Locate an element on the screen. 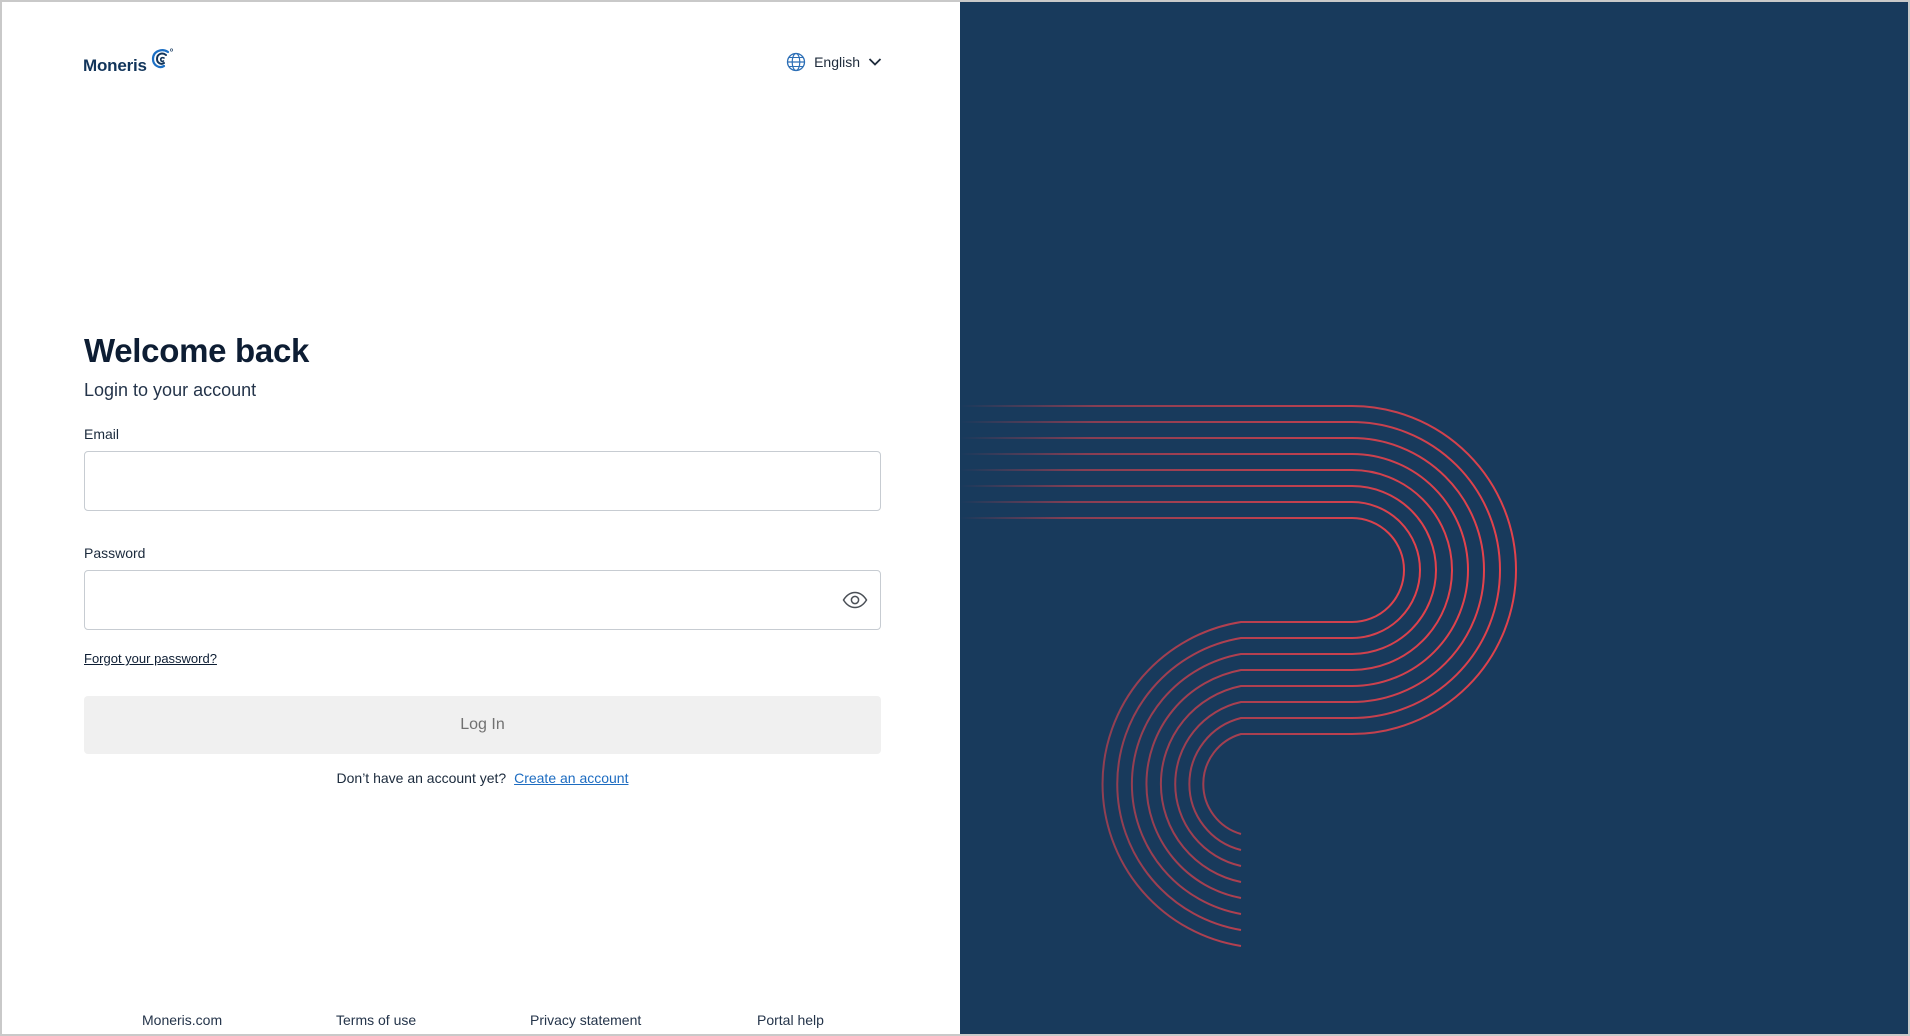  page-subtitle: Login to your account is located at coordinates (170, 390).